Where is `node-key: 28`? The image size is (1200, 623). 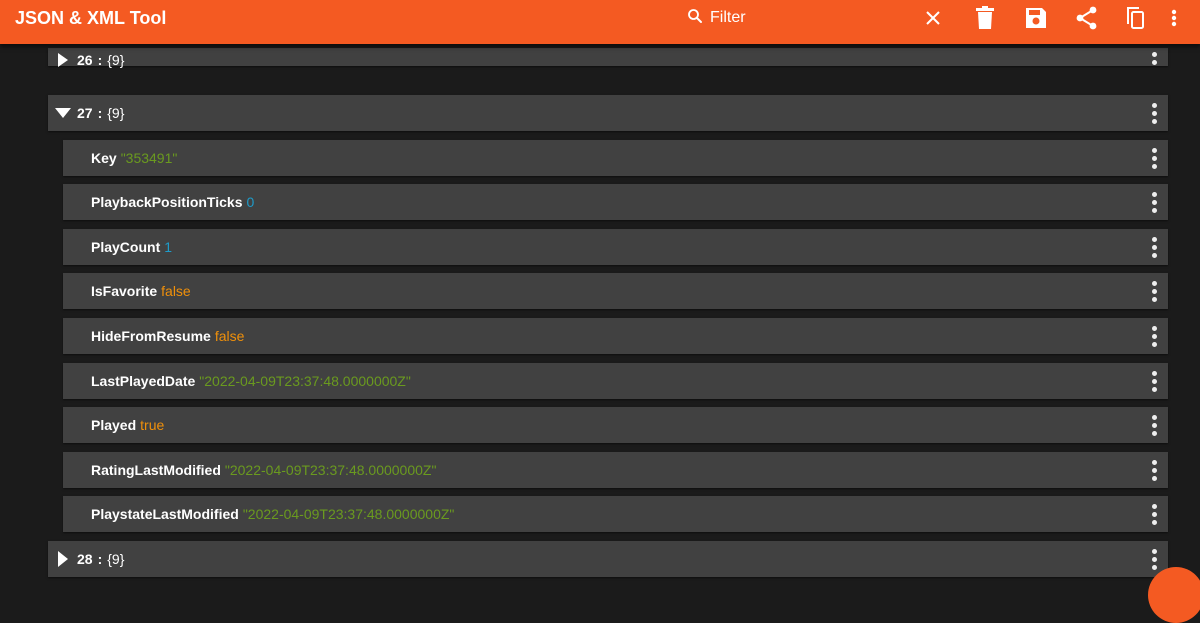
node-key: 28 is located at coordinates (85, 559).